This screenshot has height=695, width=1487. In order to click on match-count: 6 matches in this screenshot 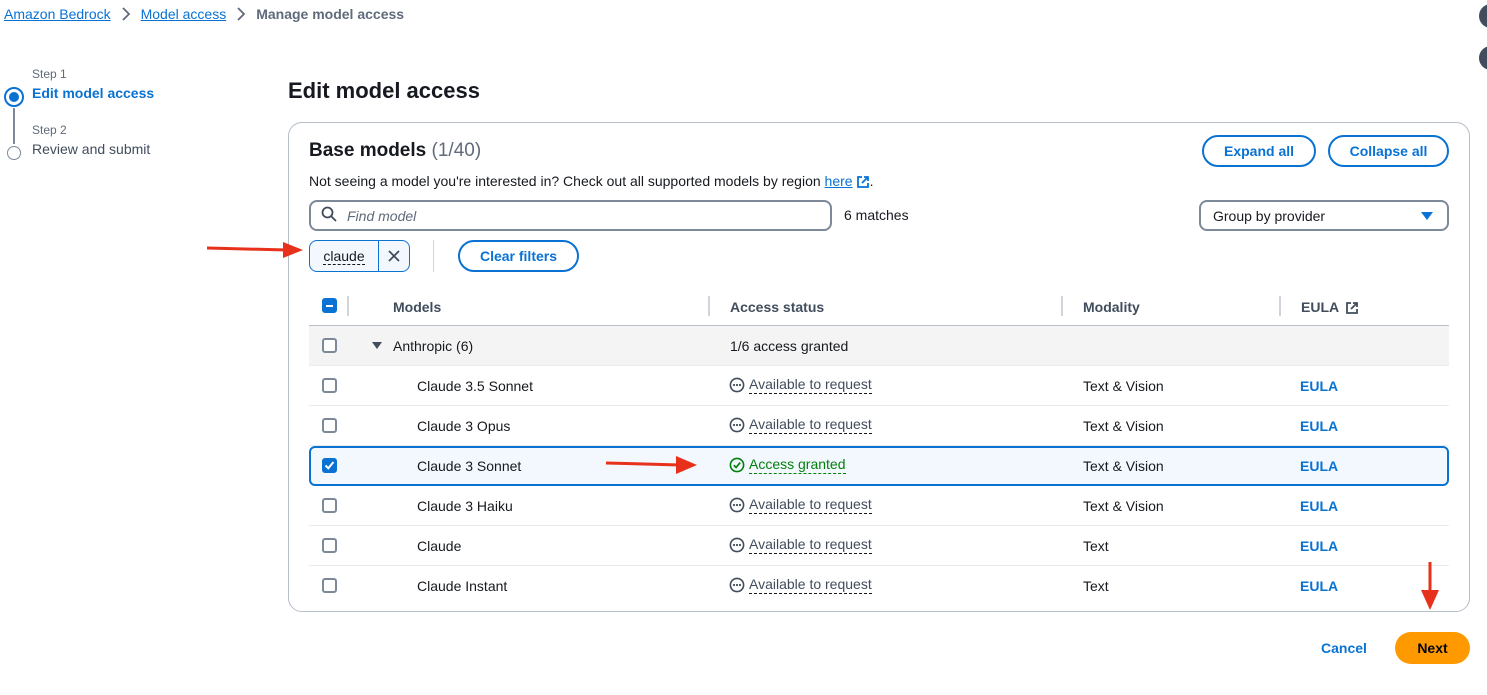, I will do `click(876, 215)`.